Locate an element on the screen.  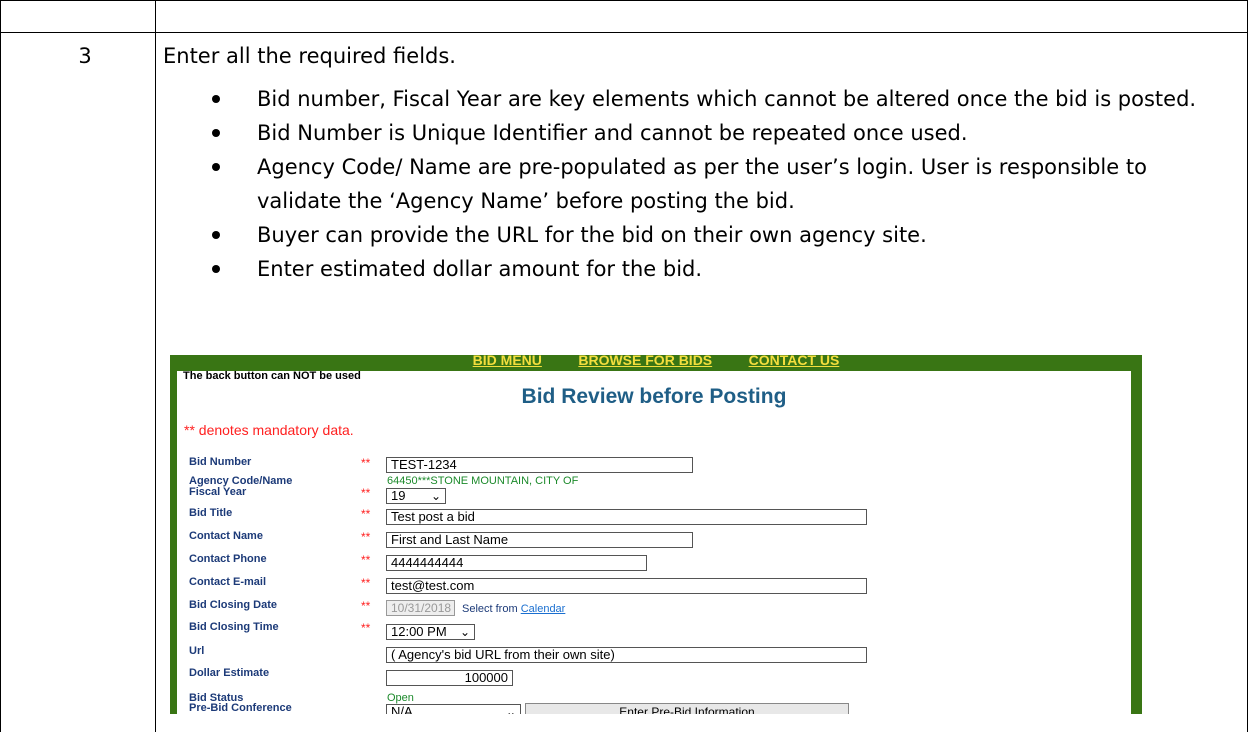
menu-contact-us: CONTACT US is located at coordinates (794, 361).